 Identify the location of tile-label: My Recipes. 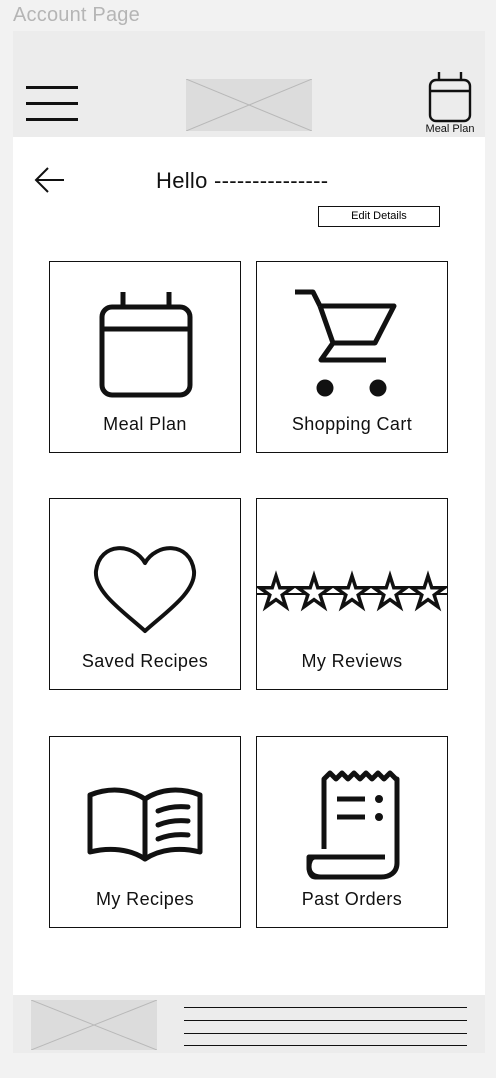
(145, 899).